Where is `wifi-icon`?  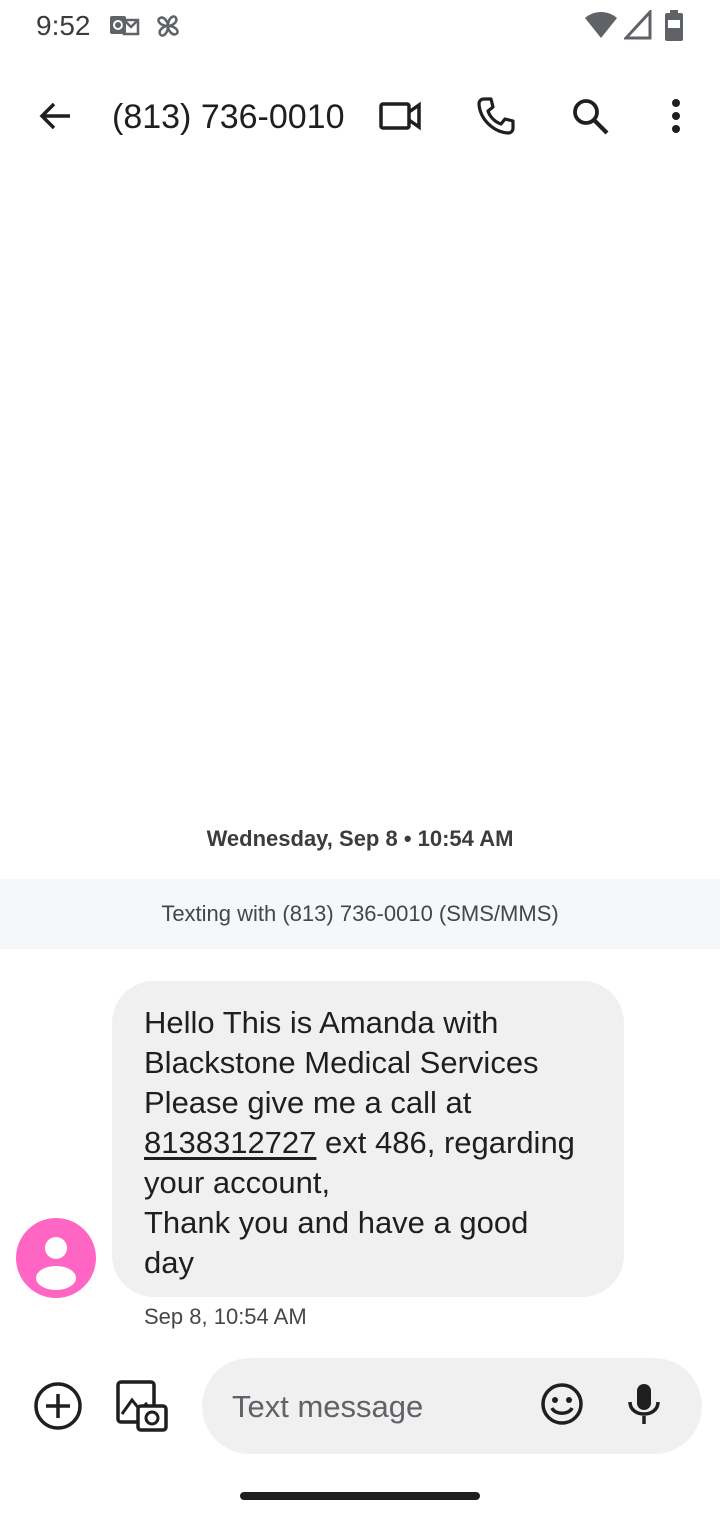
wifi-icon is located at coordinates (602, 26).